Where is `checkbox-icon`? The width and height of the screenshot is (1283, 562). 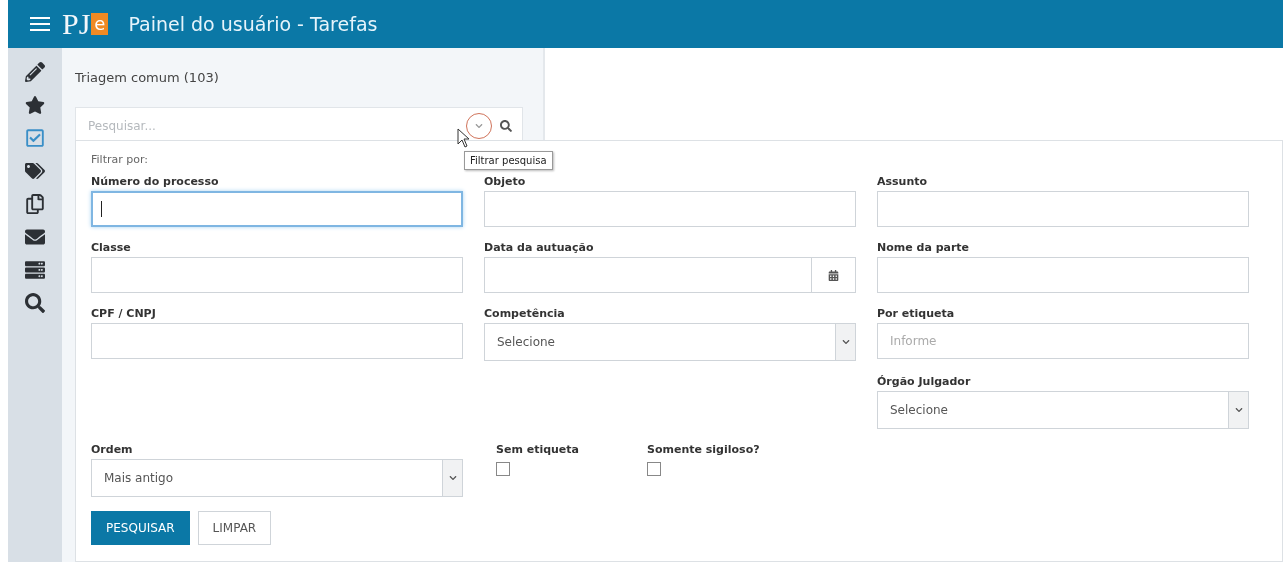 checkbox-icon is located at coordinates (35, 138).